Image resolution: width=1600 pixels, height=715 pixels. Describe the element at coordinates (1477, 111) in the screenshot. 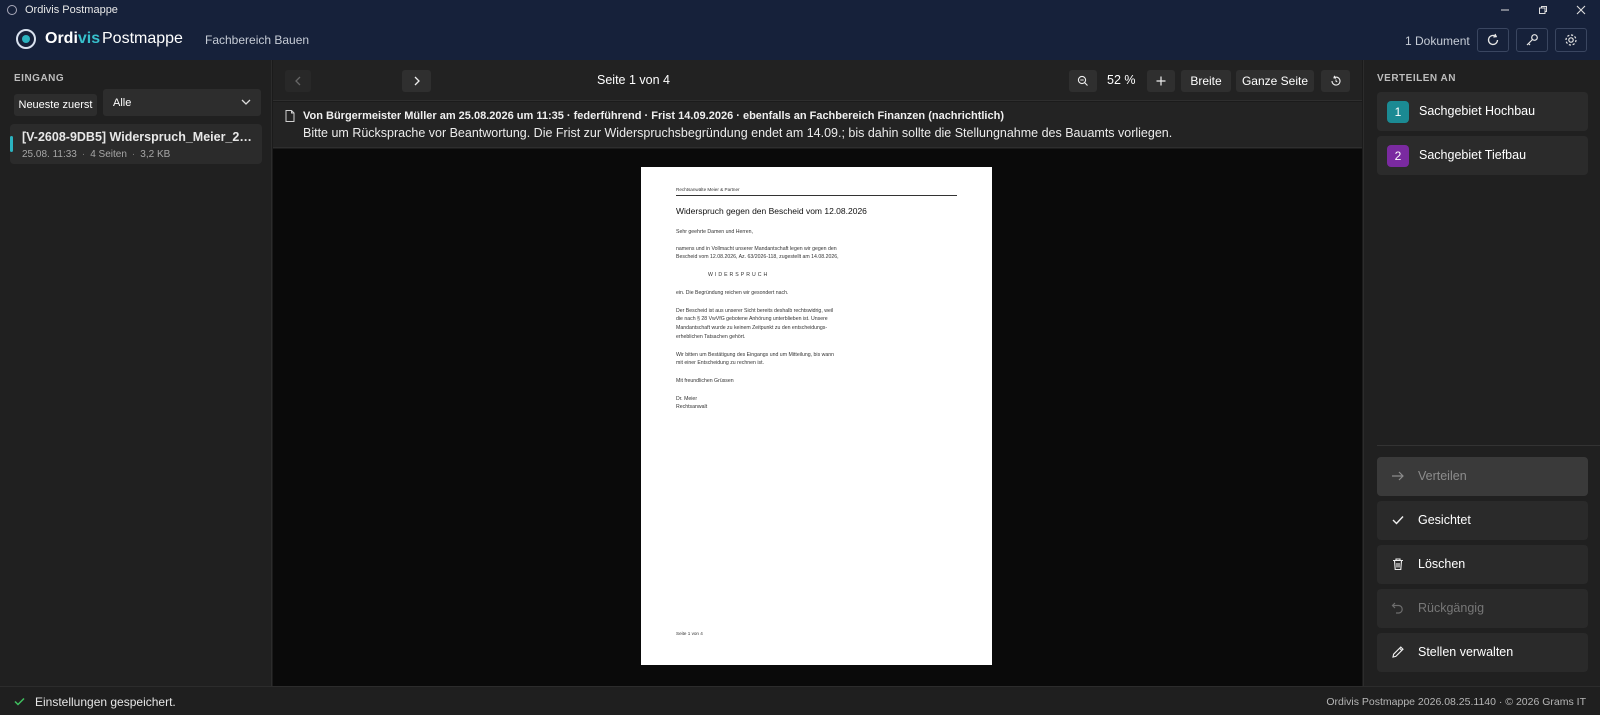

I see `target-label: Sachgebiet Hochbau` at that location.